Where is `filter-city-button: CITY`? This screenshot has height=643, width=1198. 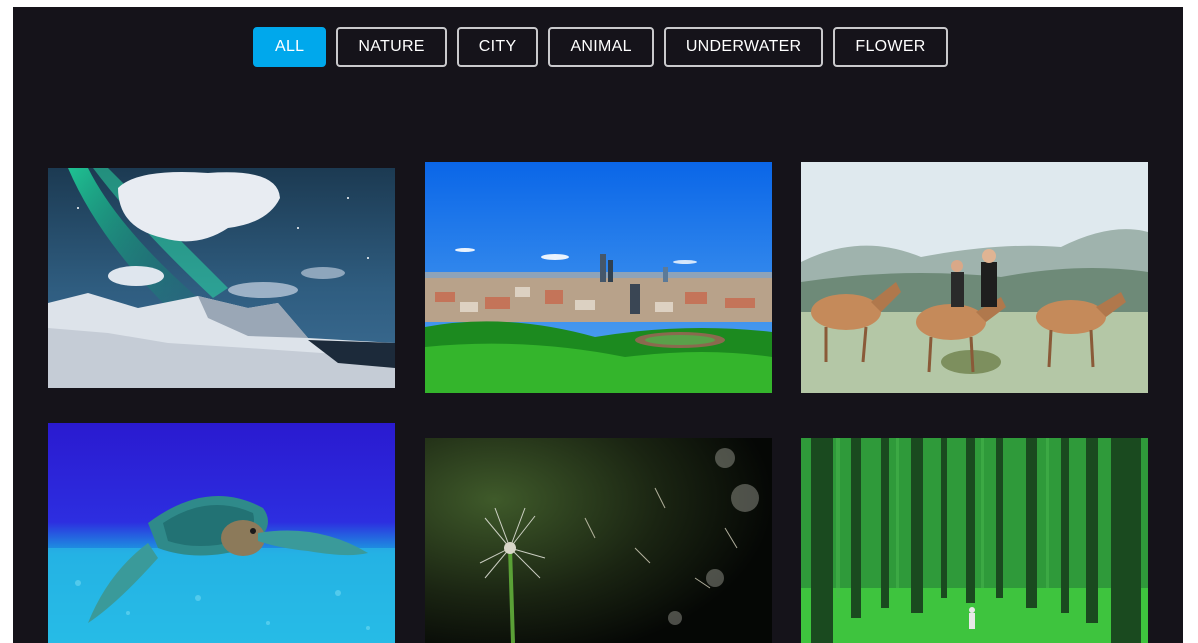 filter-city-button: CITY is located at coordinates (497, 47).